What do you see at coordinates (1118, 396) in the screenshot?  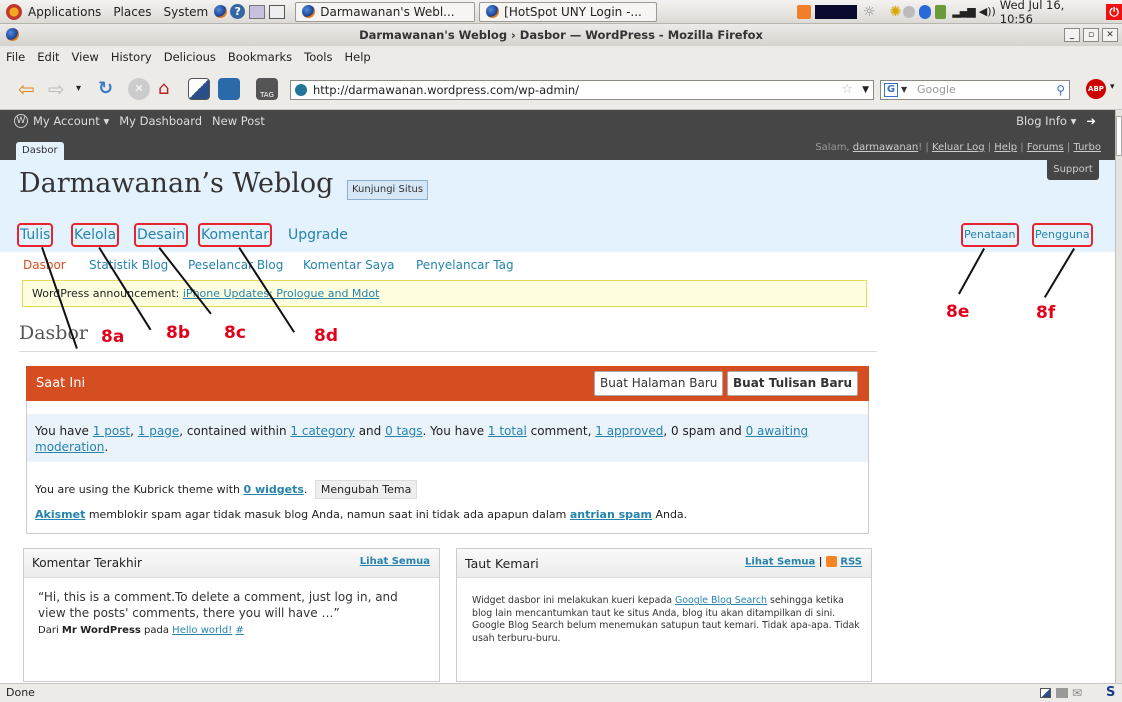 I see `page-scrollbar` at bounding box center [1118, 396].